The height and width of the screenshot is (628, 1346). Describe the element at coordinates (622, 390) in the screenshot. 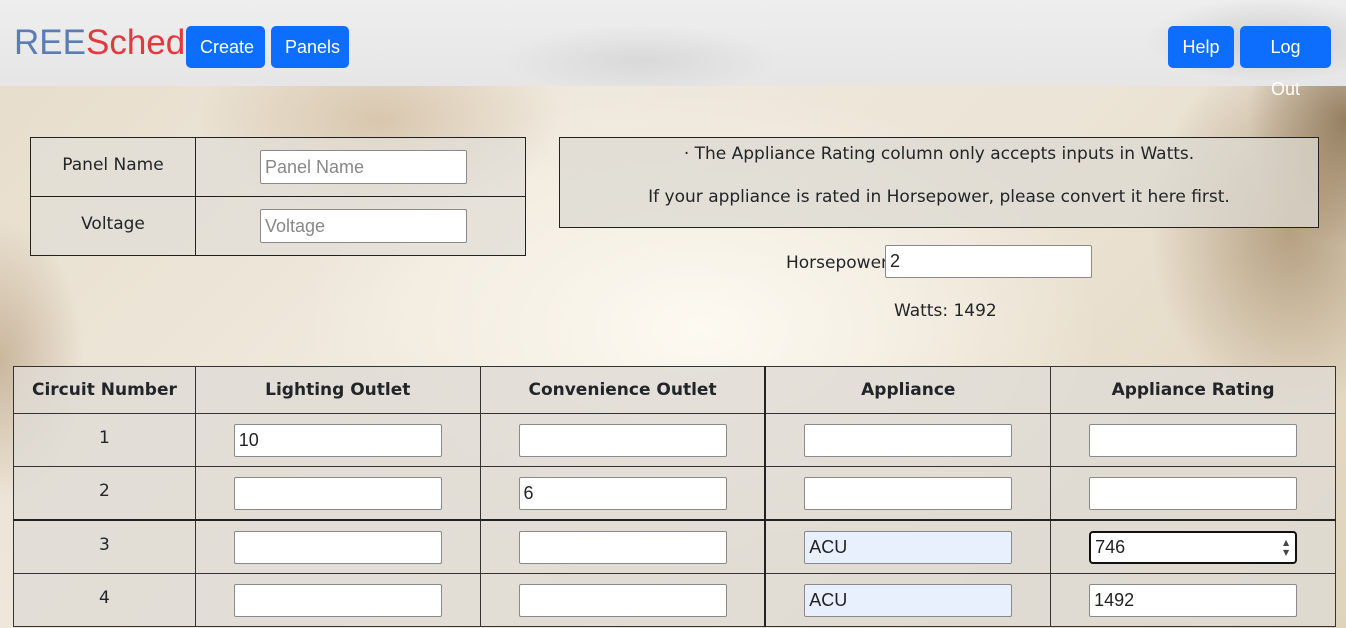

I see `header-convenience-outlet: Convenience Outlet` at that location.